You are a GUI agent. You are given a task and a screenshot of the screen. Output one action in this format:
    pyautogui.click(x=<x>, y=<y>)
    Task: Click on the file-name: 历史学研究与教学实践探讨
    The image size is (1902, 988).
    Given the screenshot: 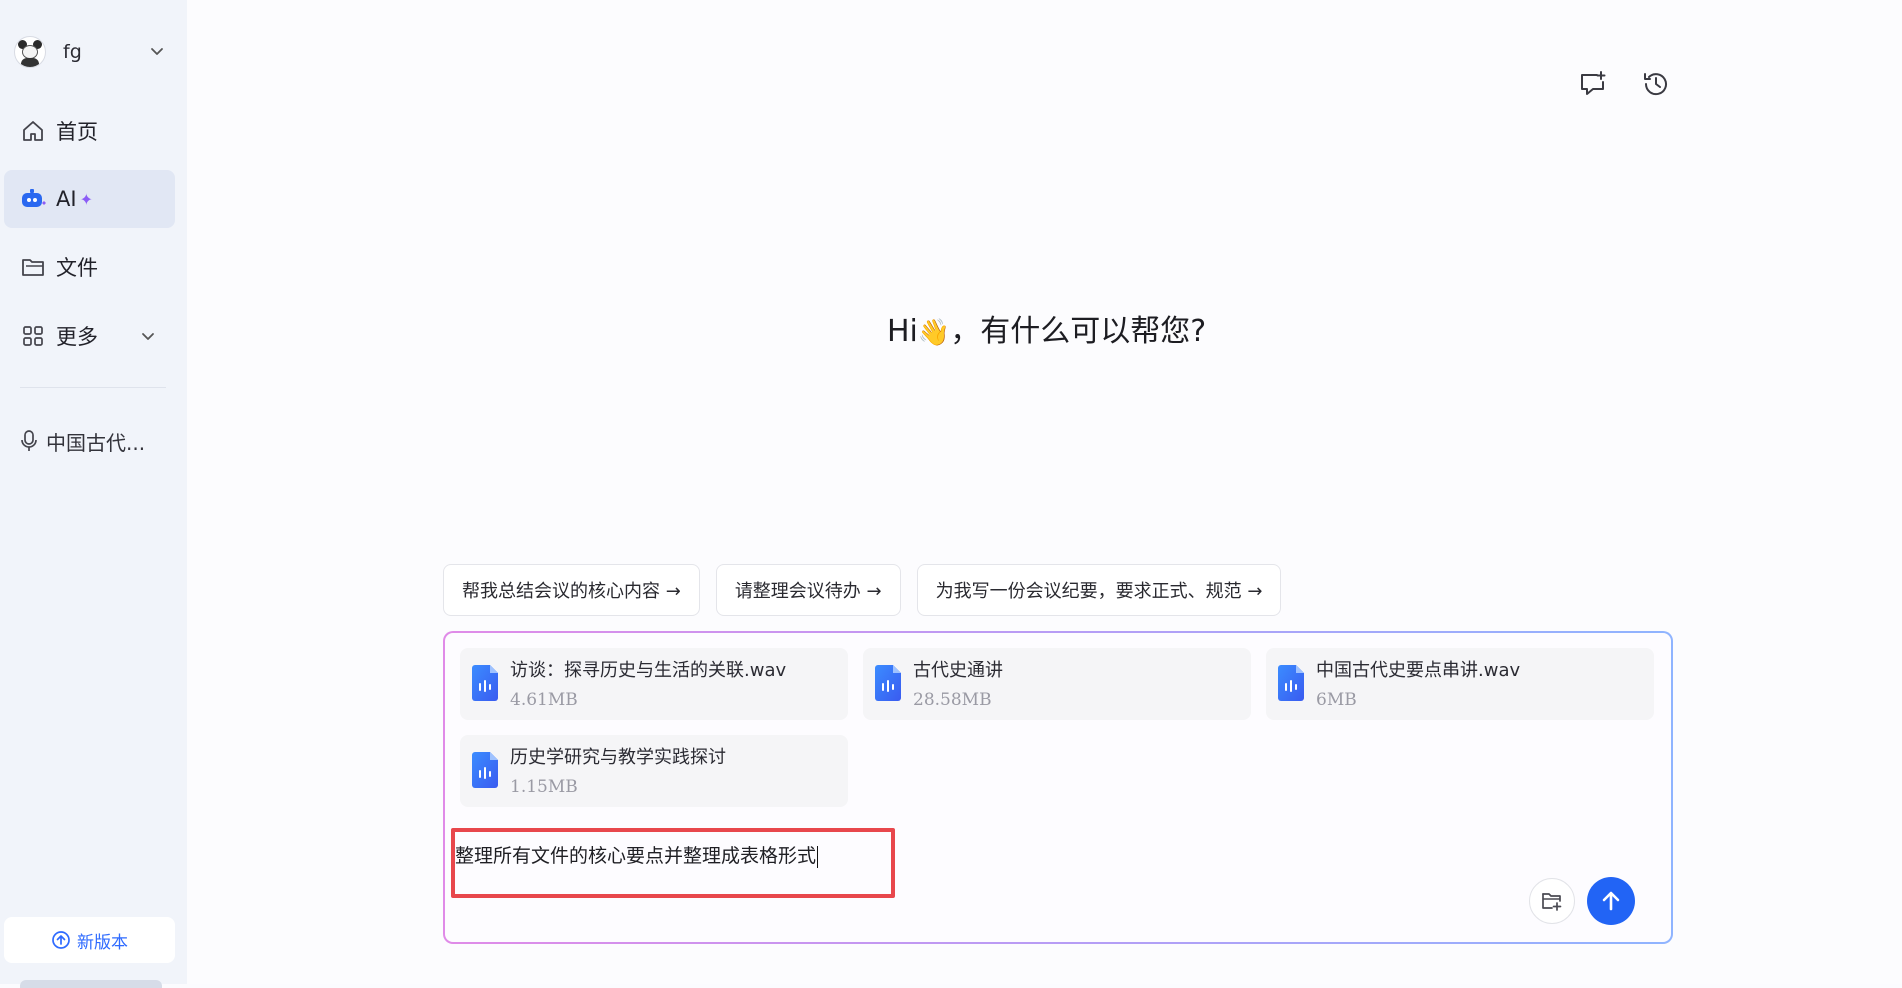 What is the action you would take?
    pyautogui.click(x=618, y=757)
    